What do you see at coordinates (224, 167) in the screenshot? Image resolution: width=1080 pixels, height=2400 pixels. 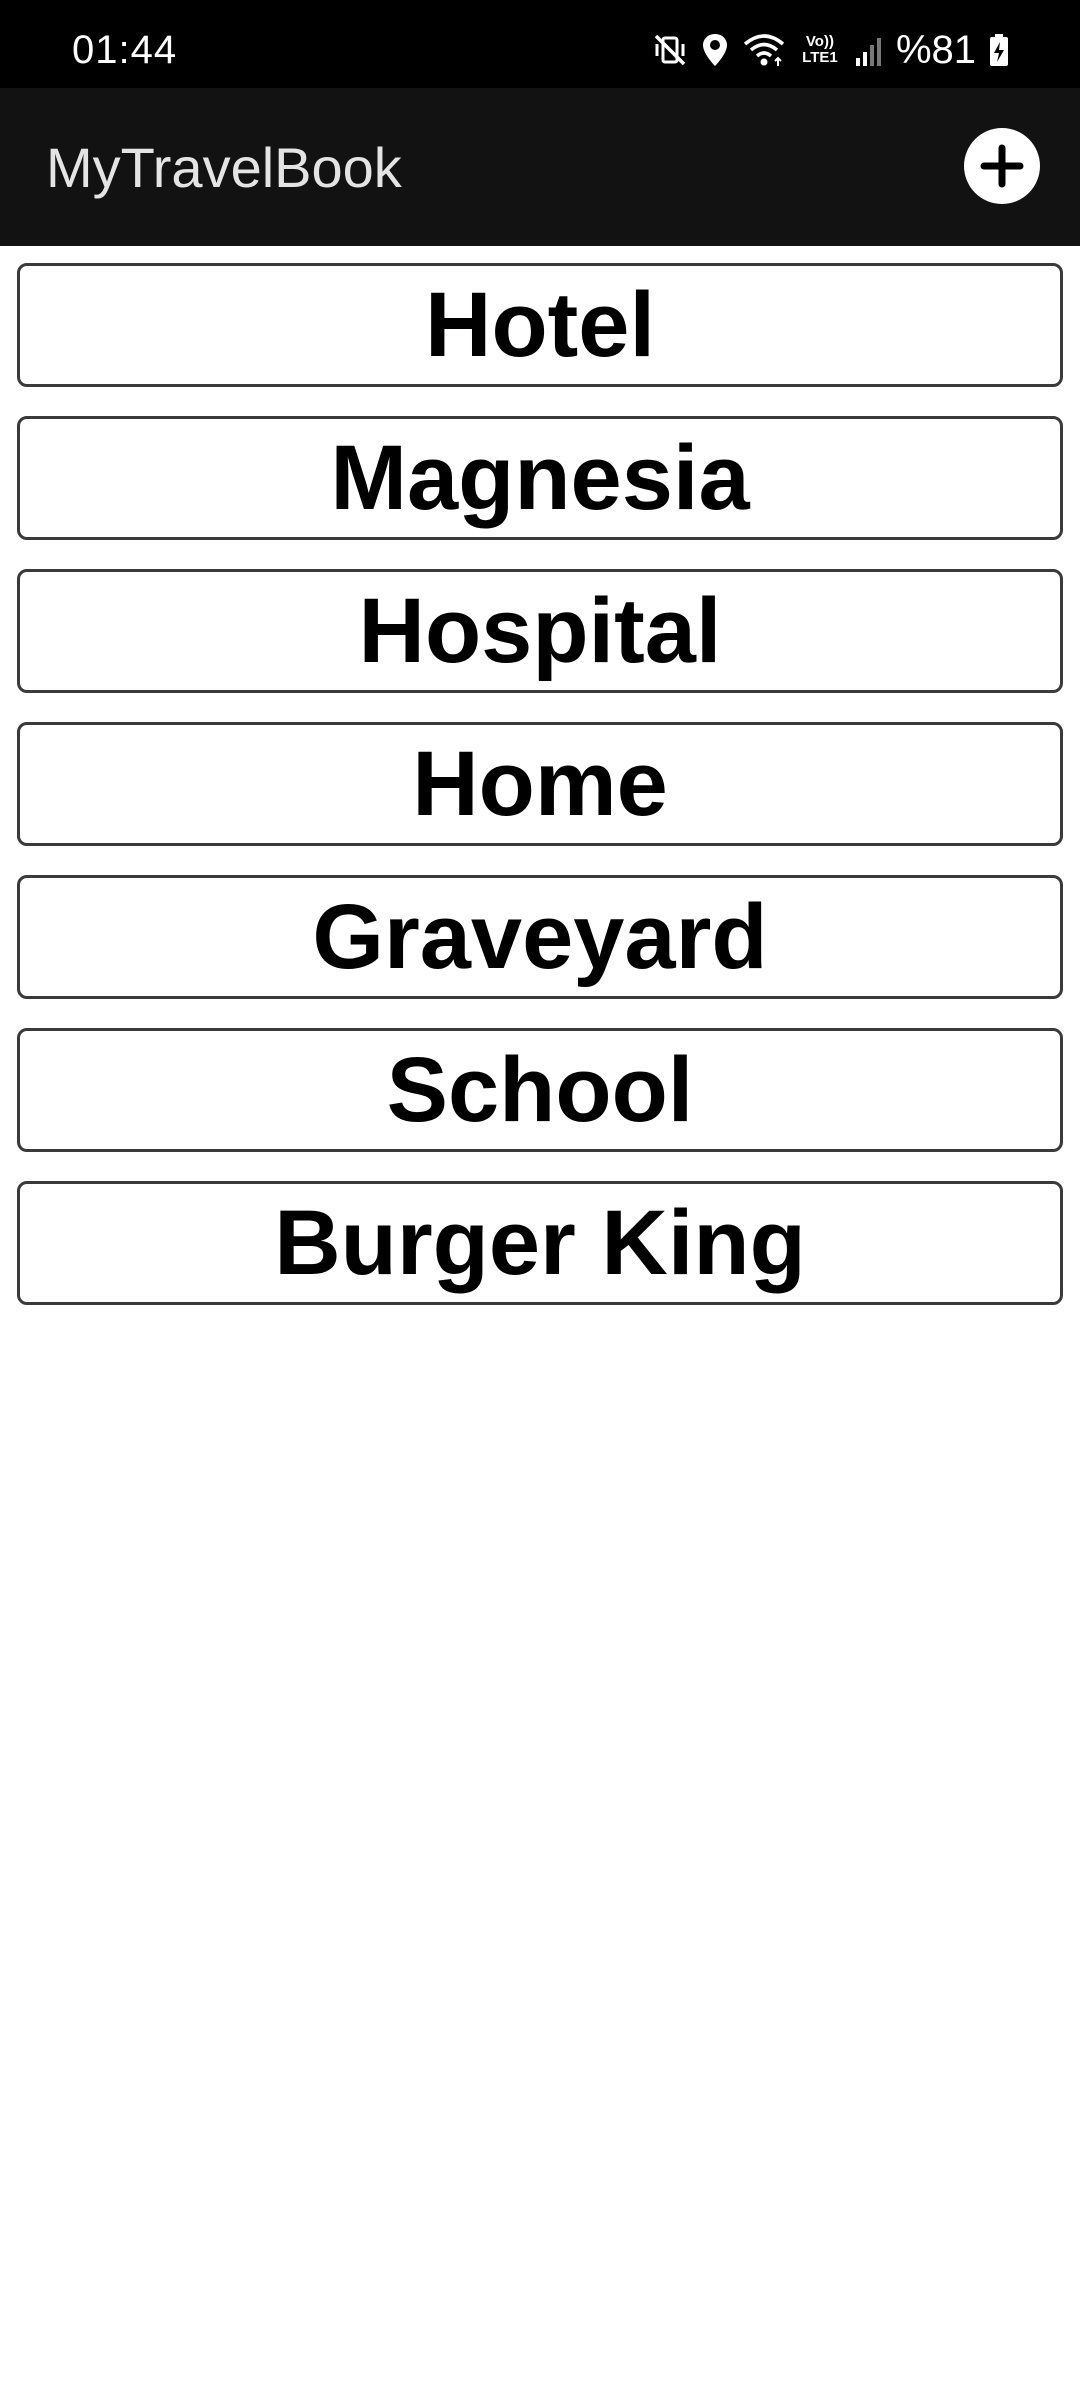 I see `app-title: MyTravelBook` at bounding box center [224, 167].